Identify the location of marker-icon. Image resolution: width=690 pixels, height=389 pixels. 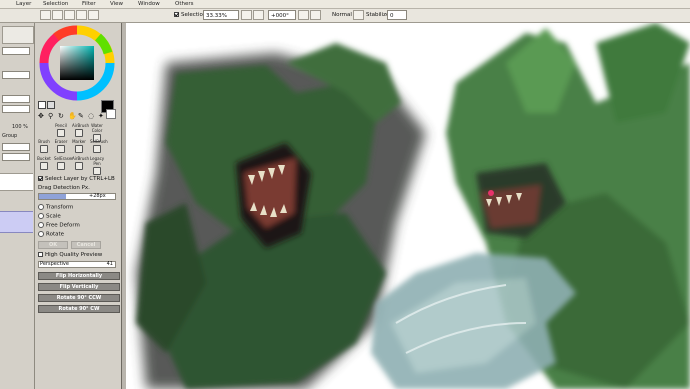
(79, 149).